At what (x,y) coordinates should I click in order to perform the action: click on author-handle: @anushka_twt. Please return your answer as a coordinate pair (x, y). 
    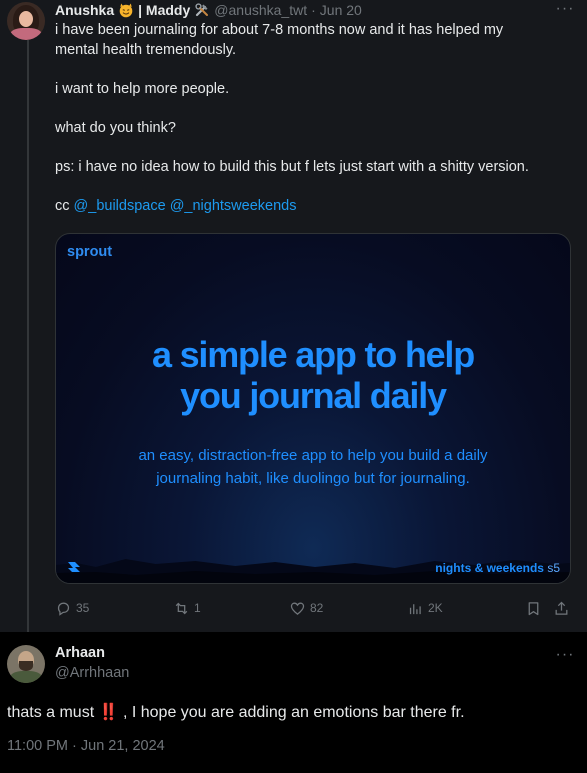
    Looking at the image, I should click on (260, 10).